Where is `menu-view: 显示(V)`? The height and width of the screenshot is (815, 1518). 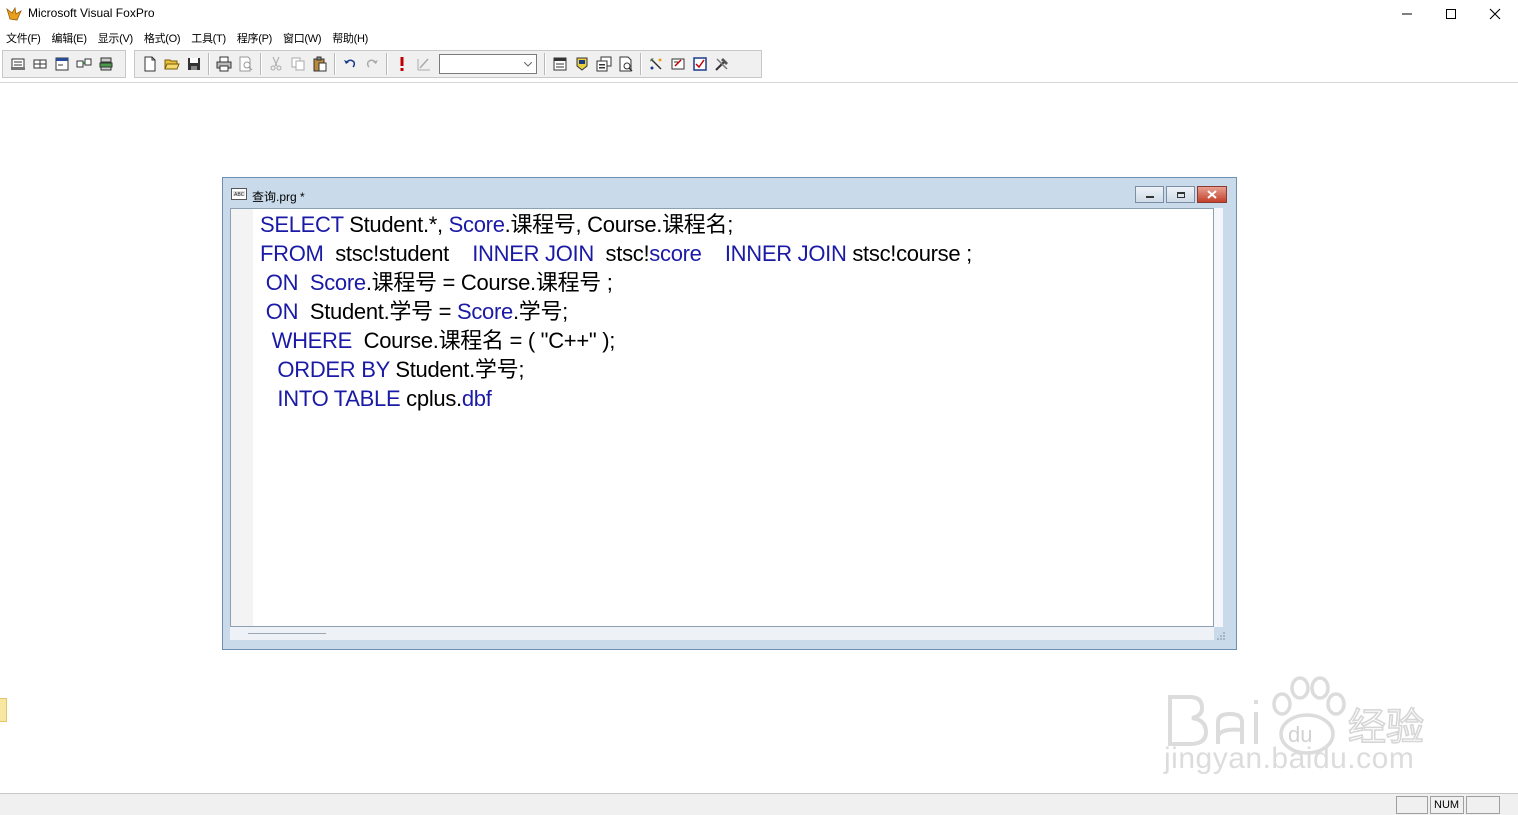
menu-view: 显示(V) is located at coordinates (117, 38).